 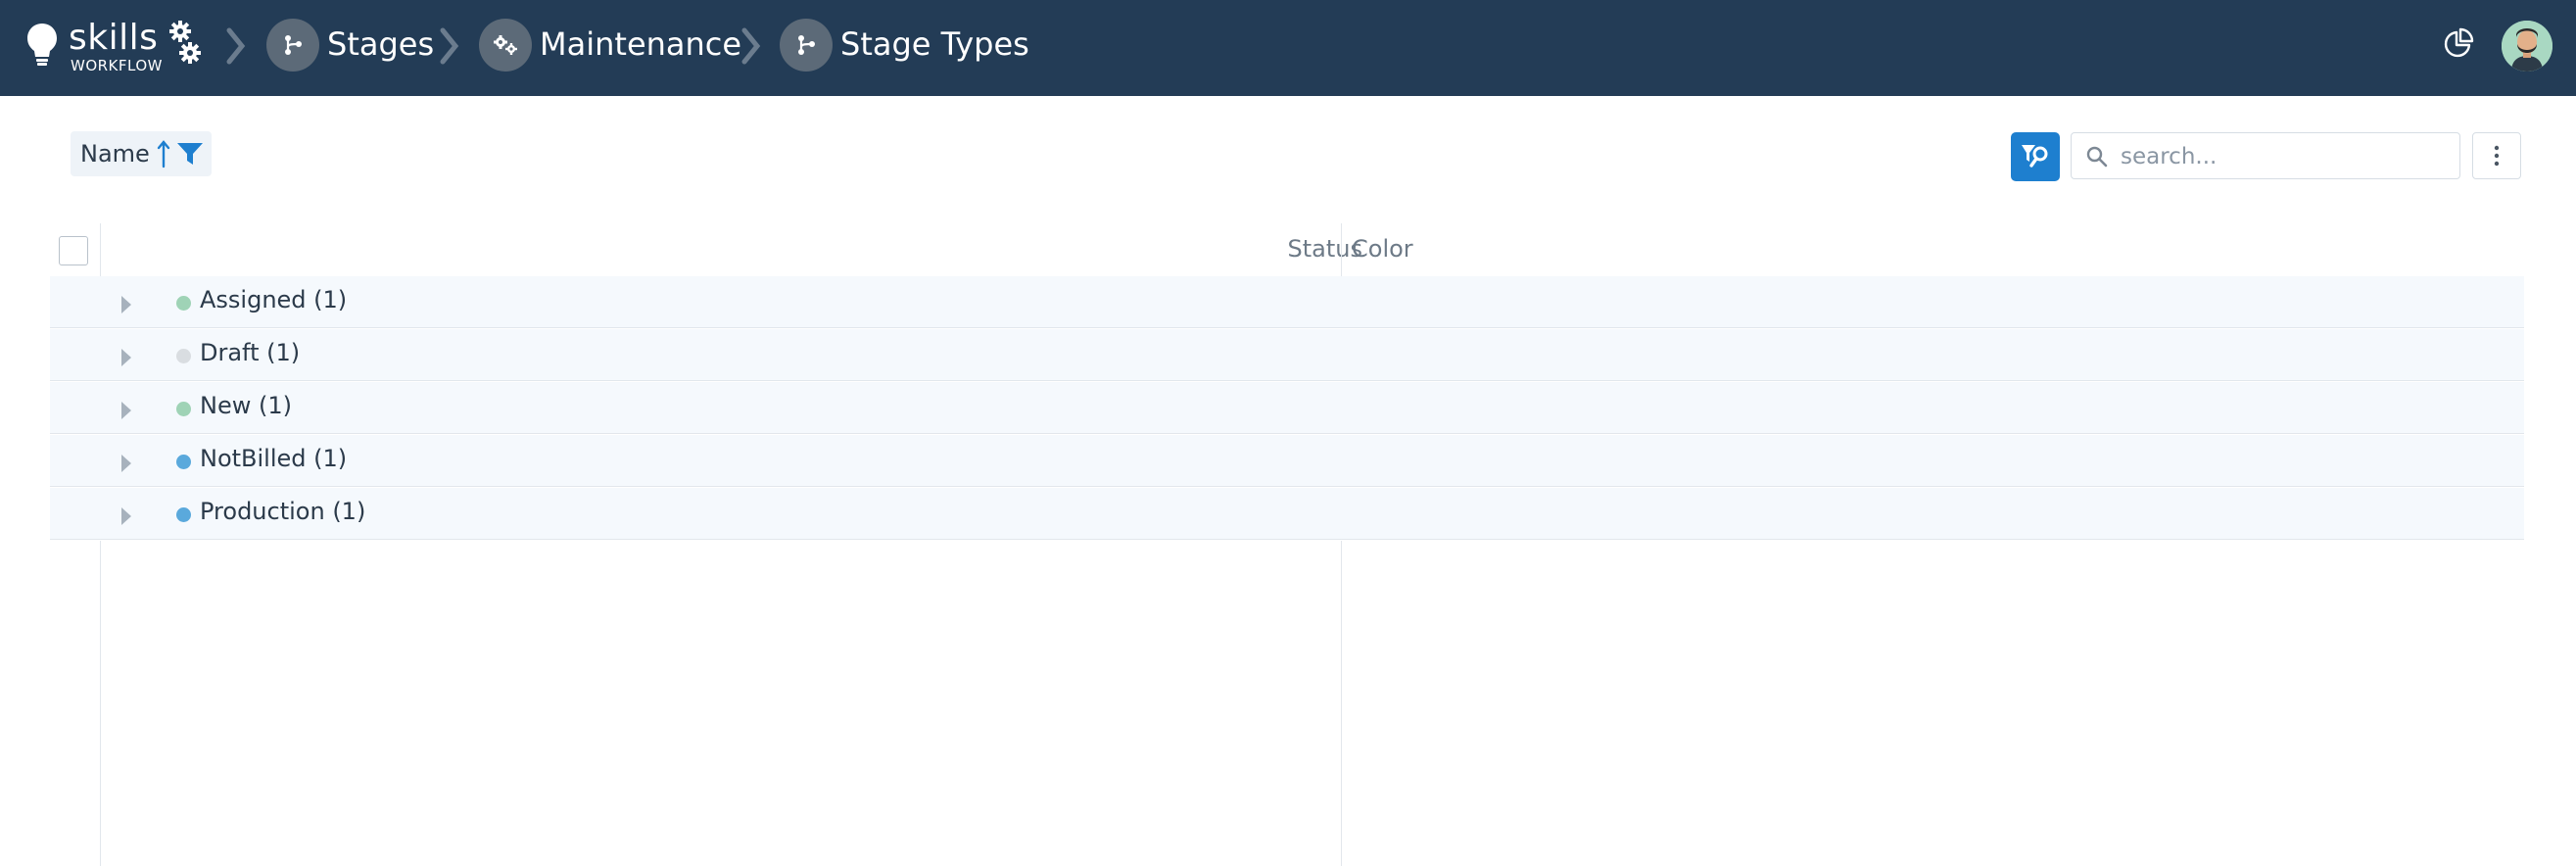 What do you see at coordinates (283, 511) in the screenshot?
I see `group-label: Production (1)` at bounding box center [283, 511].